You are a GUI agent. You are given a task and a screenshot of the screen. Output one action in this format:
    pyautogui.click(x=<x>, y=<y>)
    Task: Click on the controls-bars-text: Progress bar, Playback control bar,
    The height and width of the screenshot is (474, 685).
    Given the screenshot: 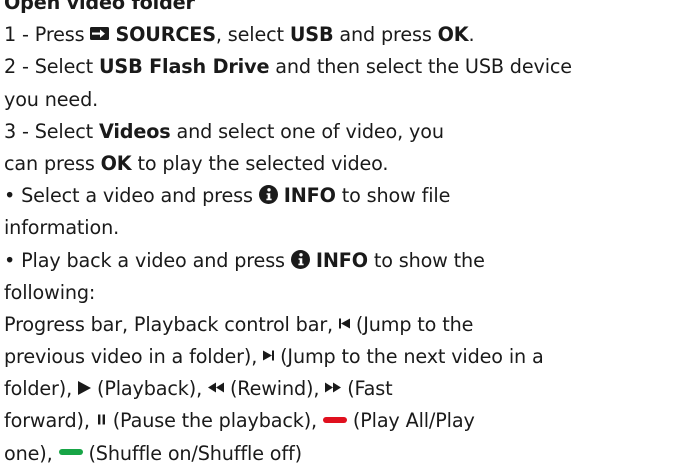 What is the action you would take?
    pyautogui.click(x=169, y=324)
    